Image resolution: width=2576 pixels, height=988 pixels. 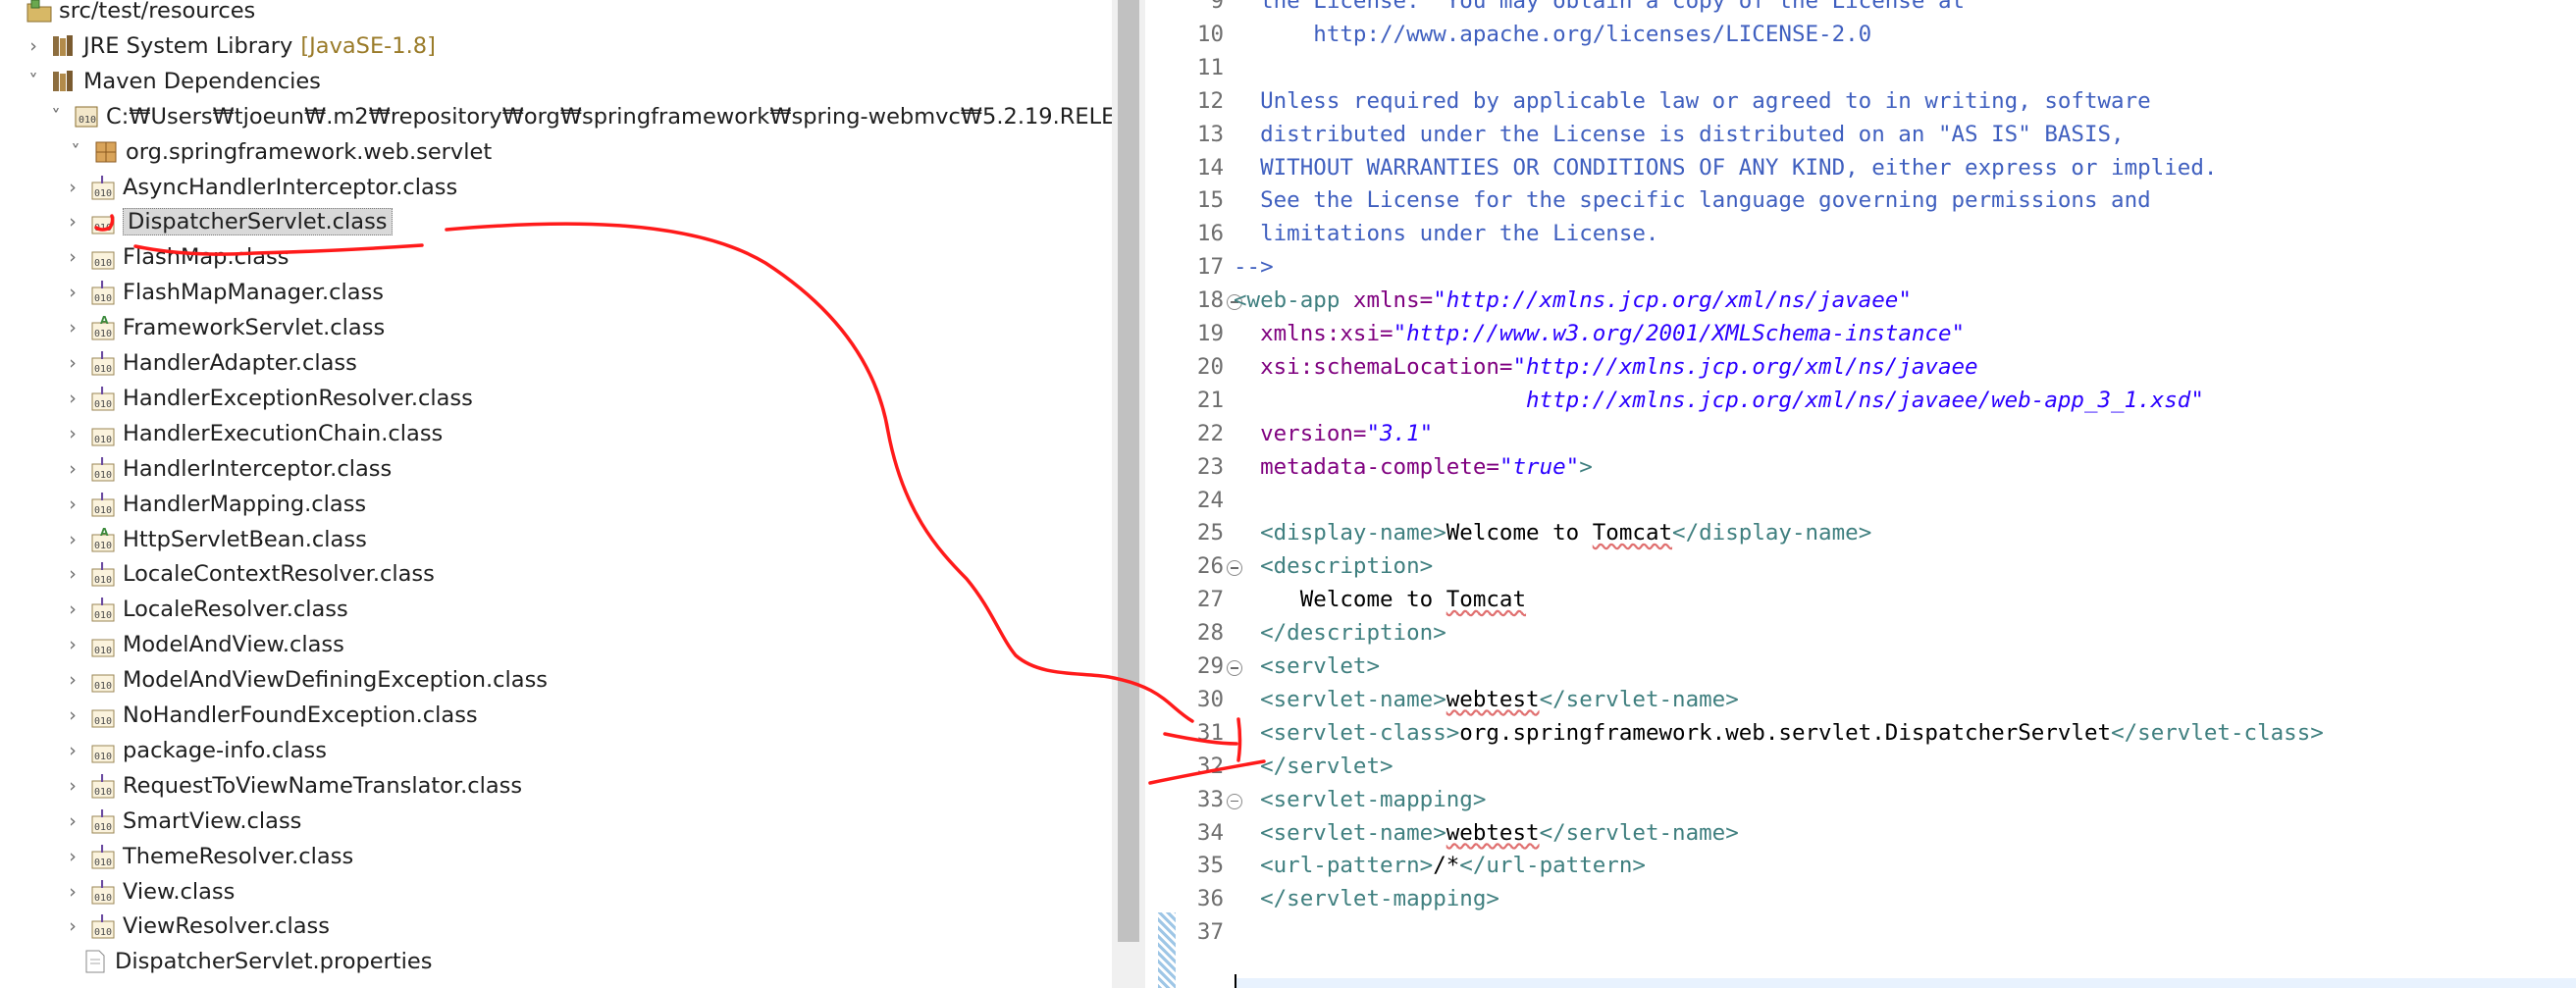 I want to click on tree-item: › 010 I RequestToViewNameTranslator.class, so click(x=293, y=786).